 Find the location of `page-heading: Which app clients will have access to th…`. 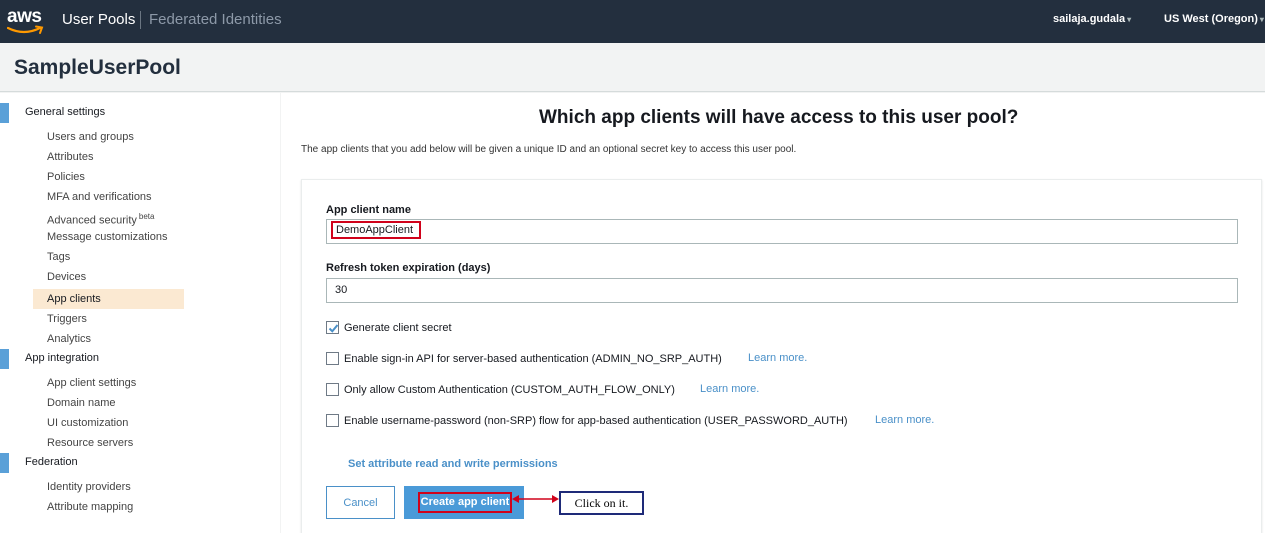

page-heading: Which app clients will have access to th… is located at coordinates (779, 117).